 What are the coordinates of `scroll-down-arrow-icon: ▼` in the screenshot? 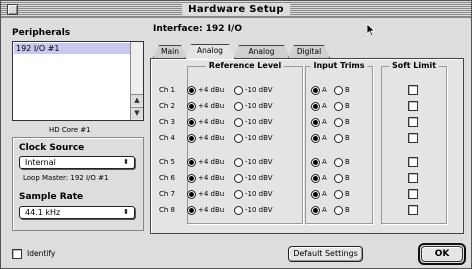 It's located at (137, 113).